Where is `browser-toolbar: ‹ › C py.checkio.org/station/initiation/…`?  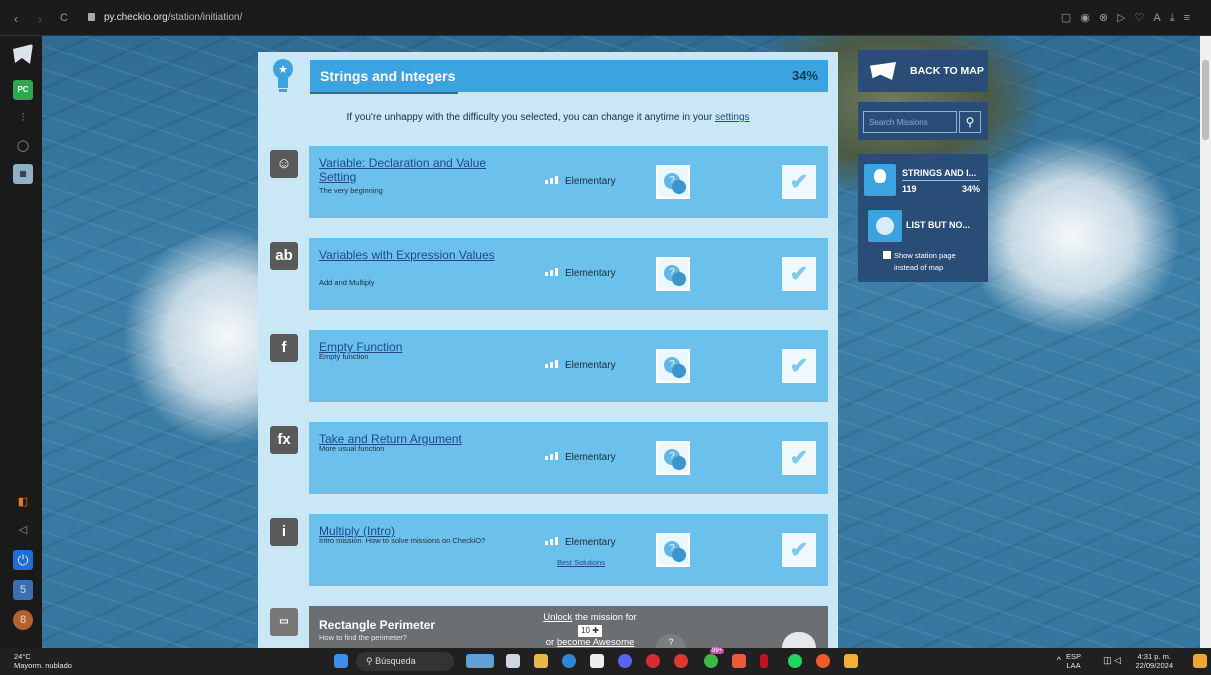
browser-toolbar: ‹ › C py.checkio.org/station/initiation/… is located at coordinates (605, 18).